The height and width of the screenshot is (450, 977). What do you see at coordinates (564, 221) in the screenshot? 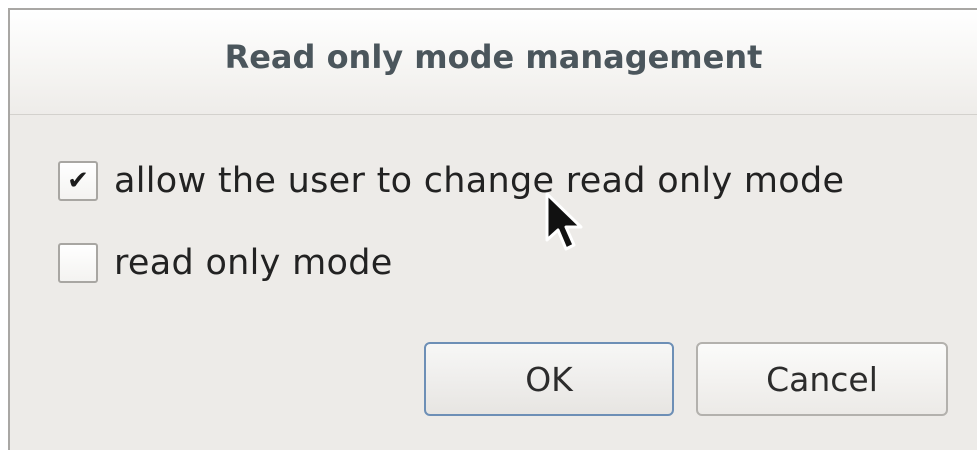
I see `mouse-pointer-icon` at bounding box center [564, 221].